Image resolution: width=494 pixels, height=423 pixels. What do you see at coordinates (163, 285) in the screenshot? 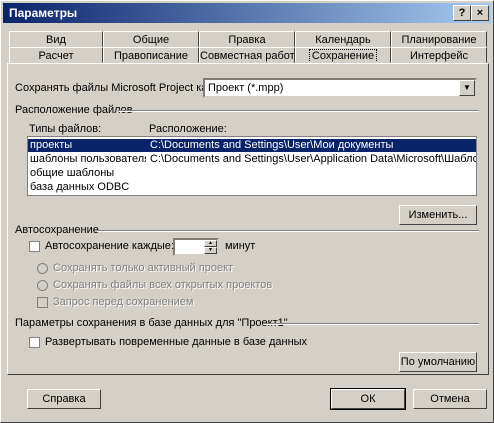
I see `save-all-open-label: Сохранять файлы всех открытых проектов` at bounding box center [163, 285].